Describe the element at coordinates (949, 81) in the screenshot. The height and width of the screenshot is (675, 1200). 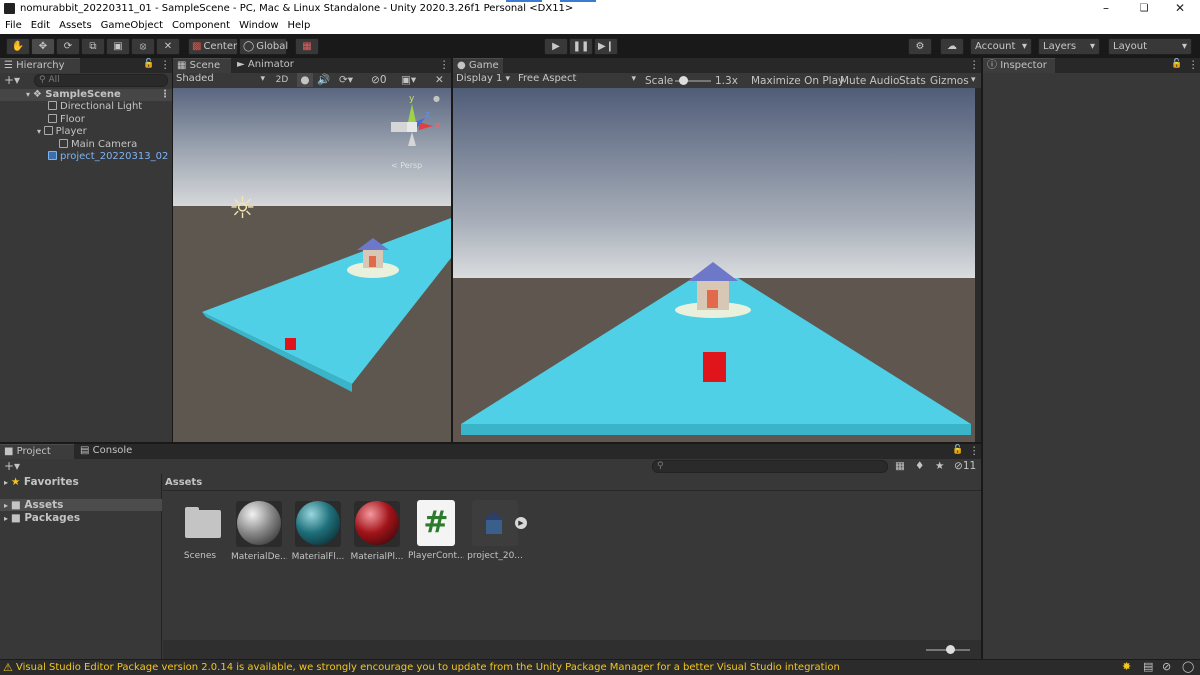
I see `gizmos-toggle: Gizmos` at that location.